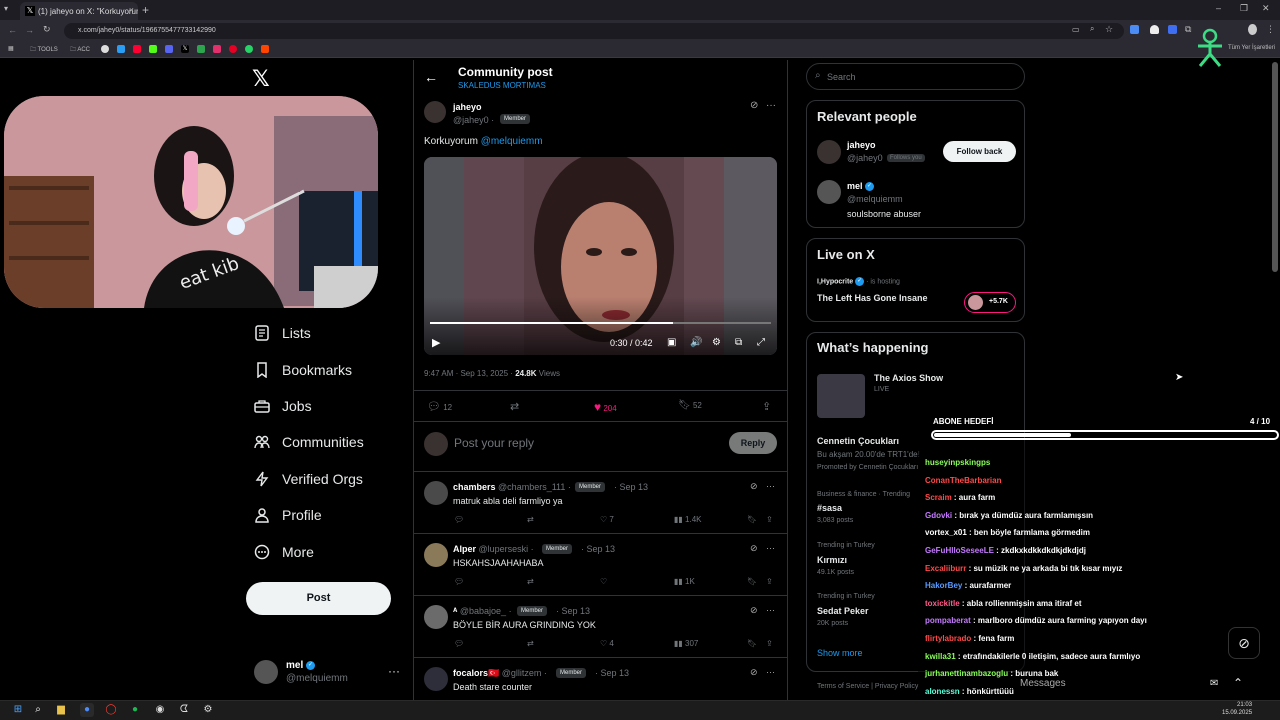  I want to click on zoom-icon: ⌕, so click(1092, 29).